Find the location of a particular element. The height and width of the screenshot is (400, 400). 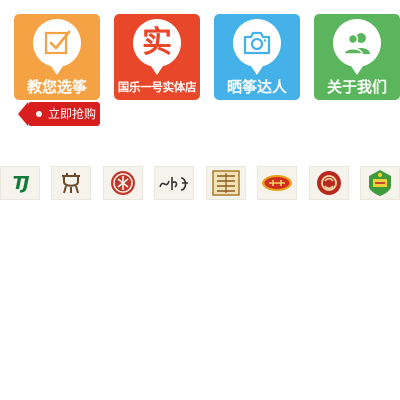

tj-brand-text: TJ is located at coordinates (21, 183).